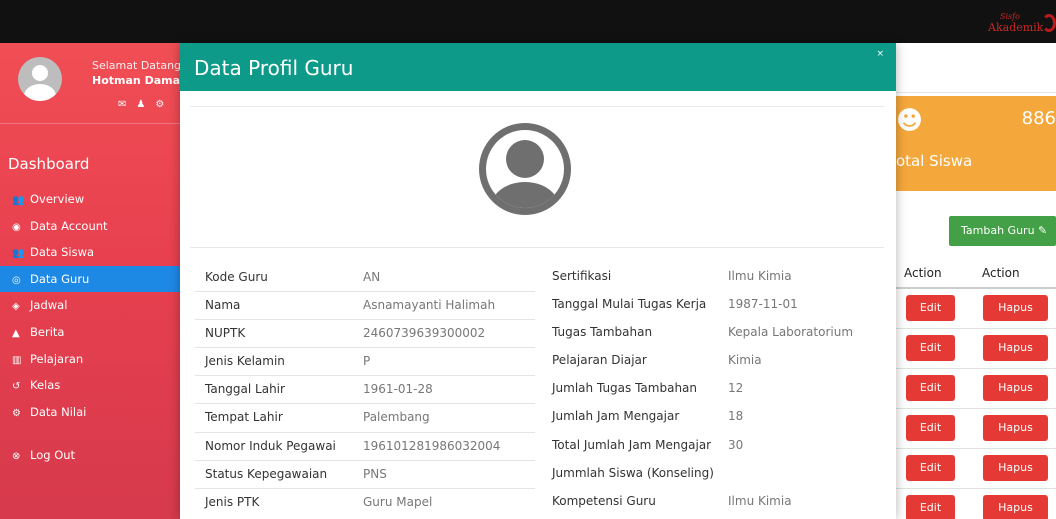  I want to click on diamond-icon: ◈, so click(16, 307).